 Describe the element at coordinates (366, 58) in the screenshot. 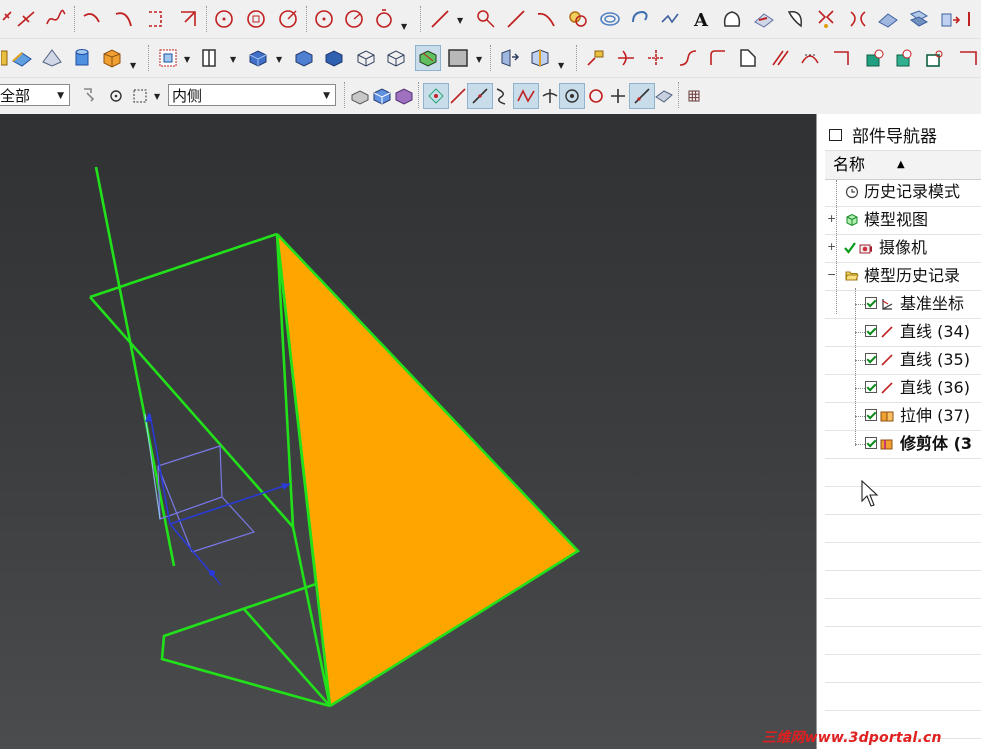

I see `wireframe-icon` at that location.